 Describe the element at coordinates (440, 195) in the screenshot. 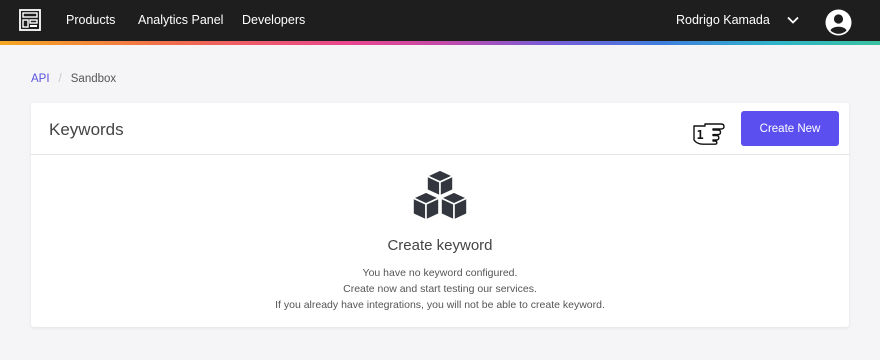

I see `cubes-icon` at that location.